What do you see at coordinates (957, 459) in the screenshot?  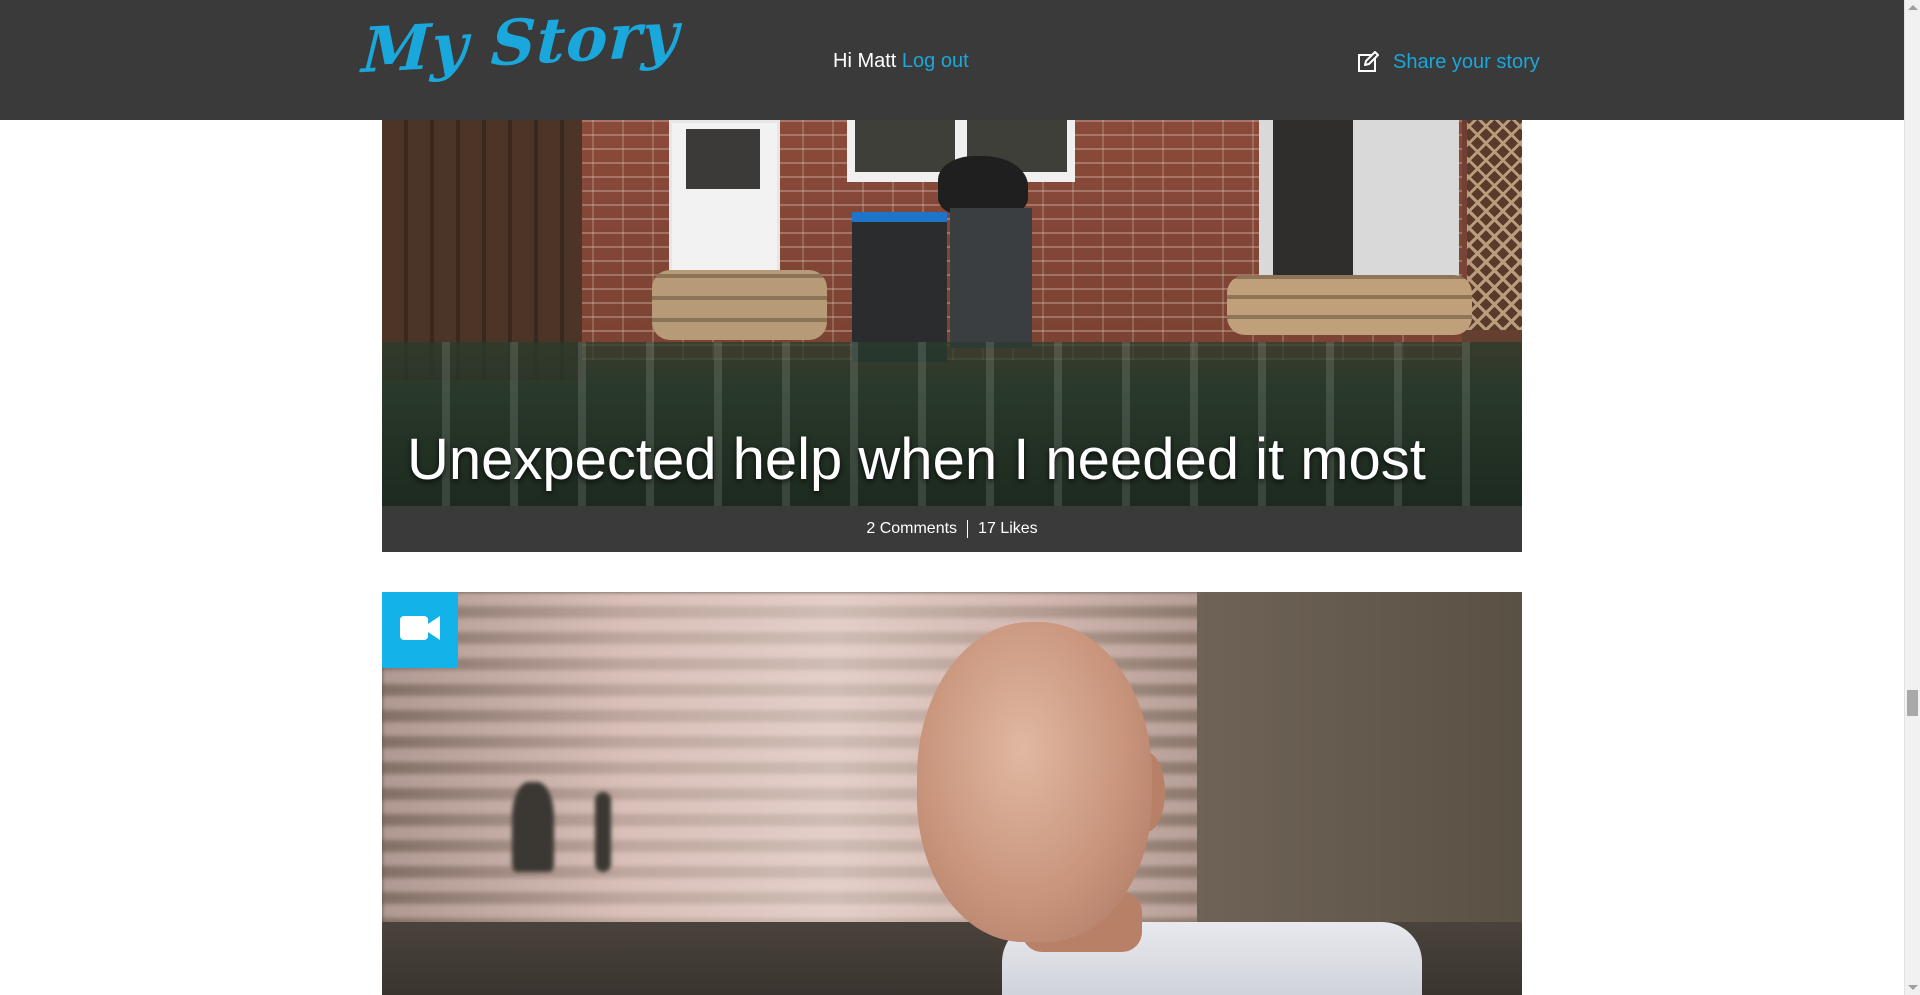 I see `story-title: Unexpected help when I needed it most` at bounding box center [957, 459].